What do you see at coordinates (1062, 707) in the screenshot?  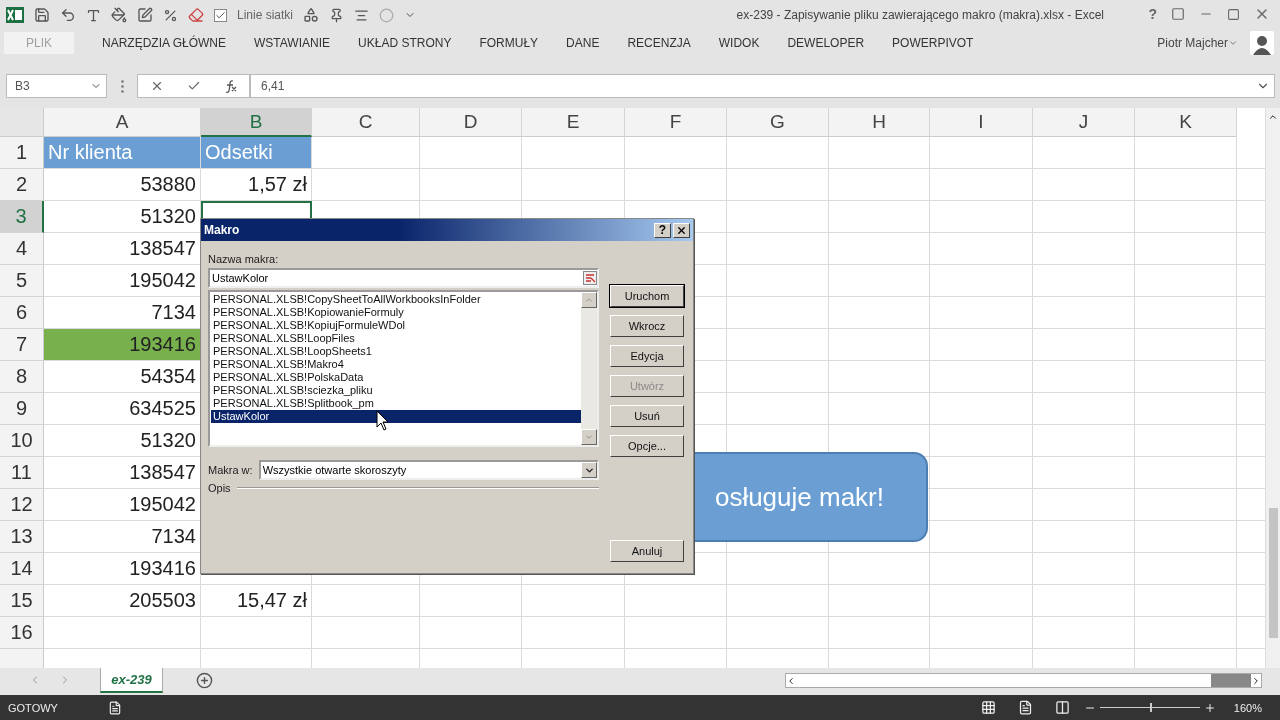 I see `page-break-icon` at bounding box center [1062, 707].